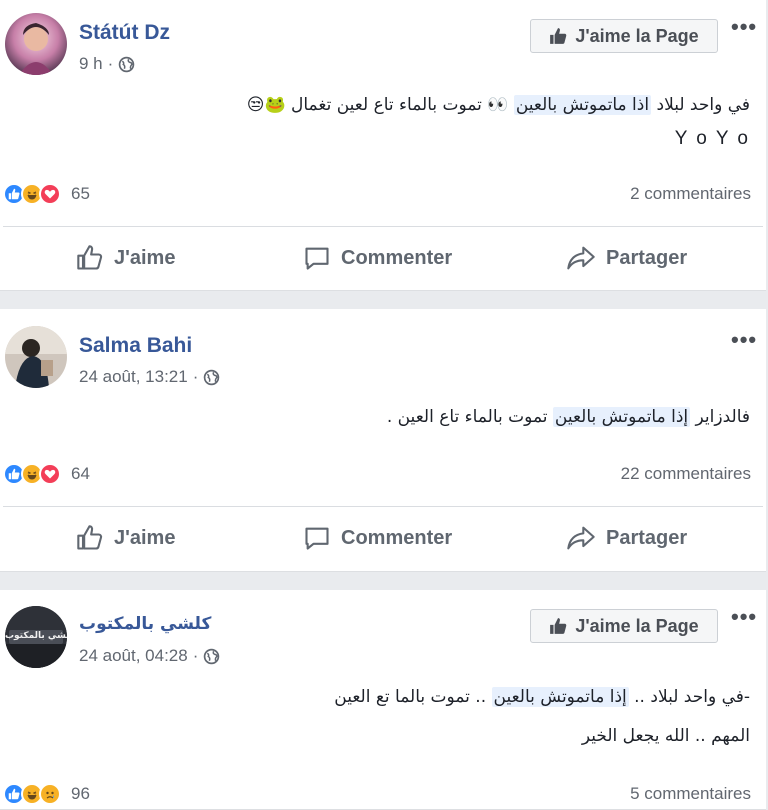 This screenshot has width=768, height=810. What do you see at coordinates (703, 105) in the screenshot?
I see `text-segment: في واحد لبلاد` at bounding box center [703, 105].